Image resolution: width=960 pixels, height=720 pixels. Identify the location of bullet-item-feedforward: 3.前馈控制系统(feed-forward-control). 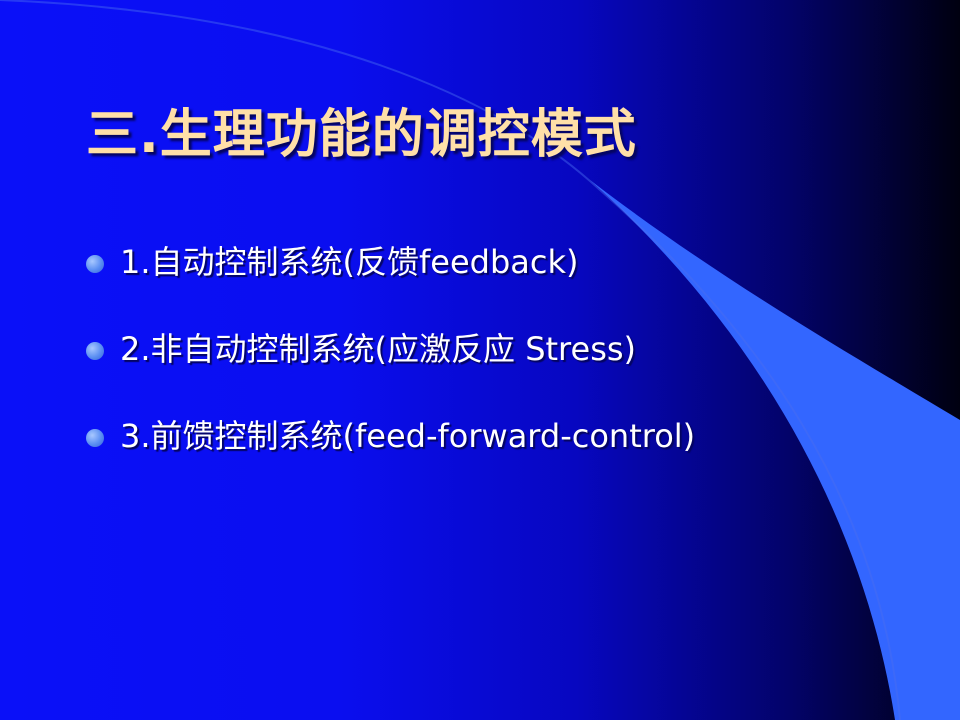
(390, 434).